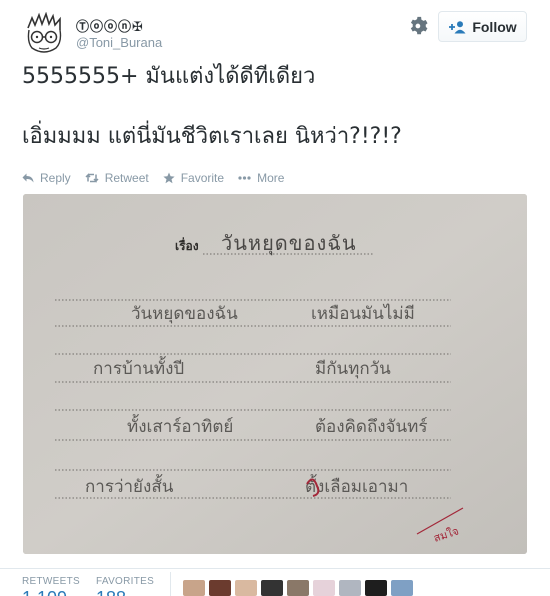 This screenshot has width=550, height=596. I want to click on retweet-action: Retweet, so click(117, 178).